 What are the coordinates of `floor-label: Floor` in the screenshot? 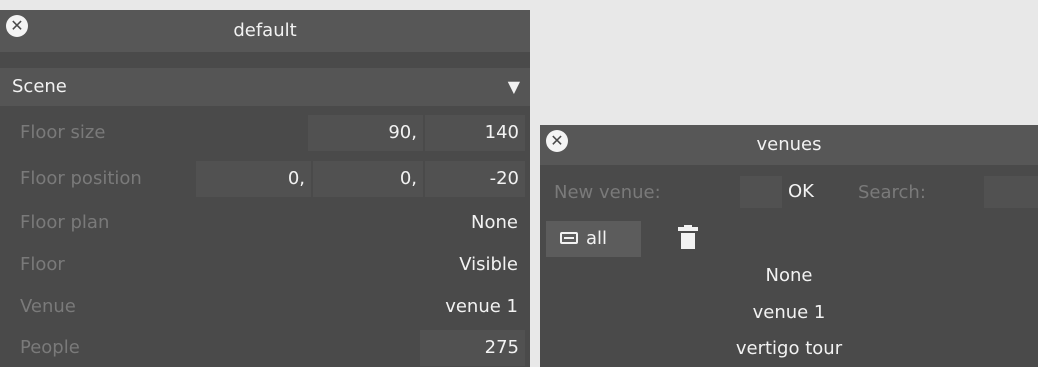 It's located at (42, 264).